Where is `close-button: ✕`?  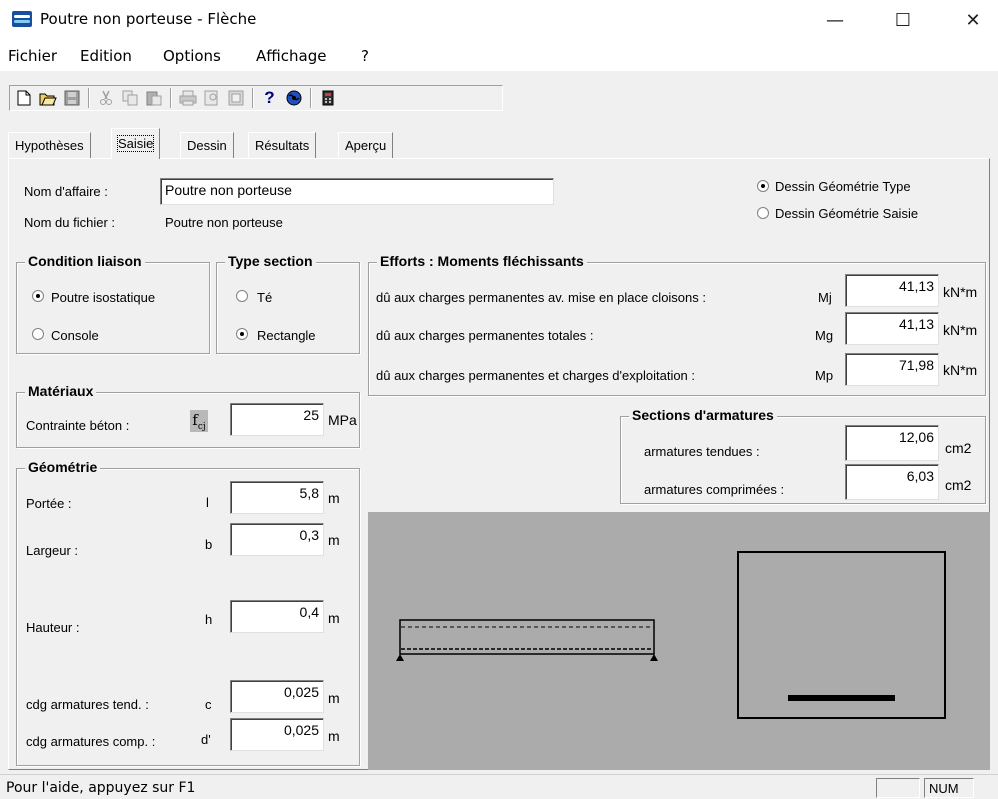
close-button: ✕ is located at coordinates (973, 20).